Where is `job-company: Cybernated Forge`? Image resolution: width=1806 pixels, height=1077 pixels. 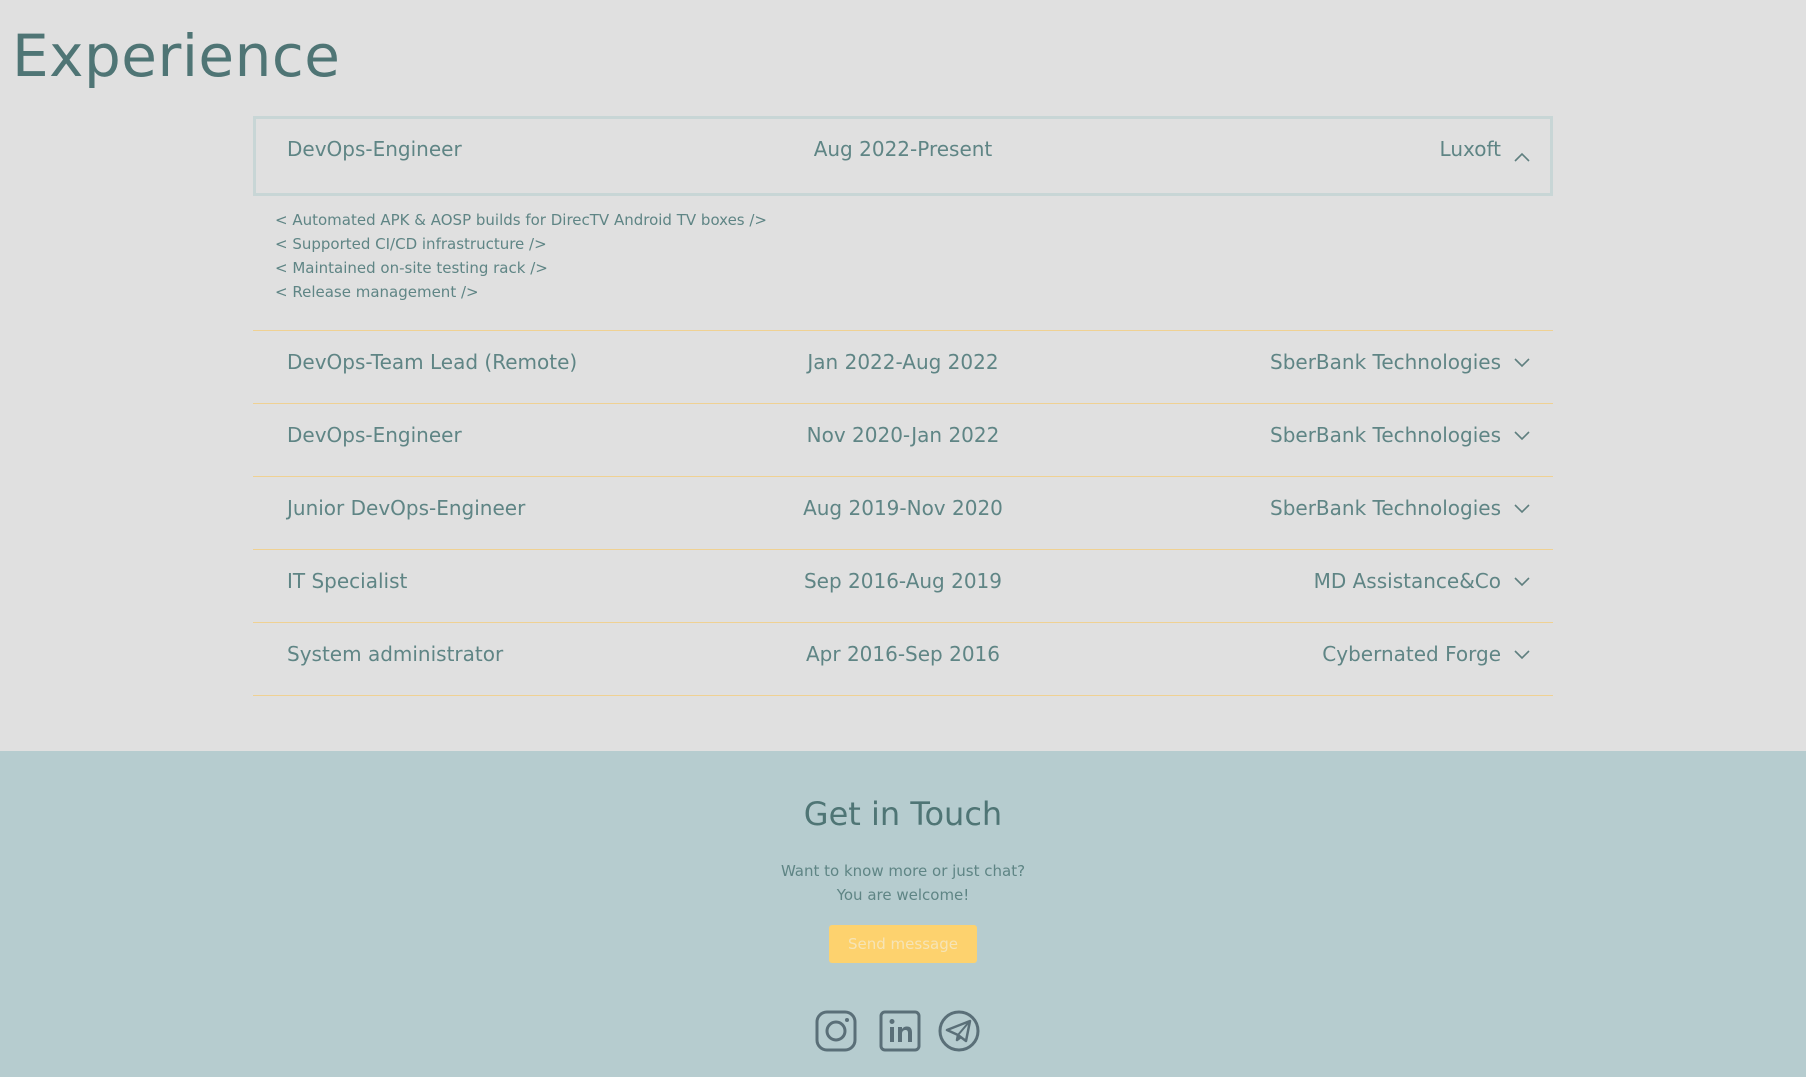 job-company: Cybernated Forge is located at coordinates (1411, 654).